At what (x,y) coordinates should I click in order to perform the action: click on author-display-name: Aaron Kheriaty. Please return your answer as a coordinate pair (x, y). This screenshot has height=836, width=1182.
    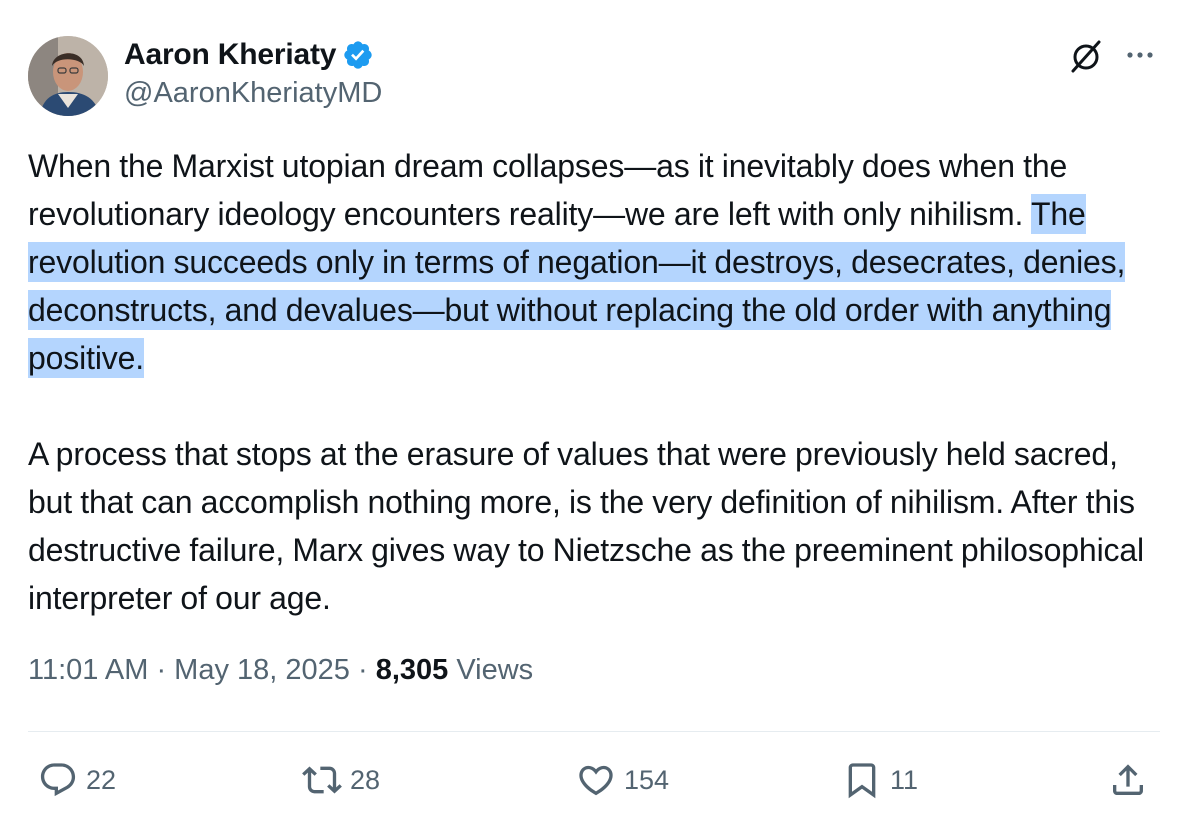
    Looking at the image, I should click on (230, 55).